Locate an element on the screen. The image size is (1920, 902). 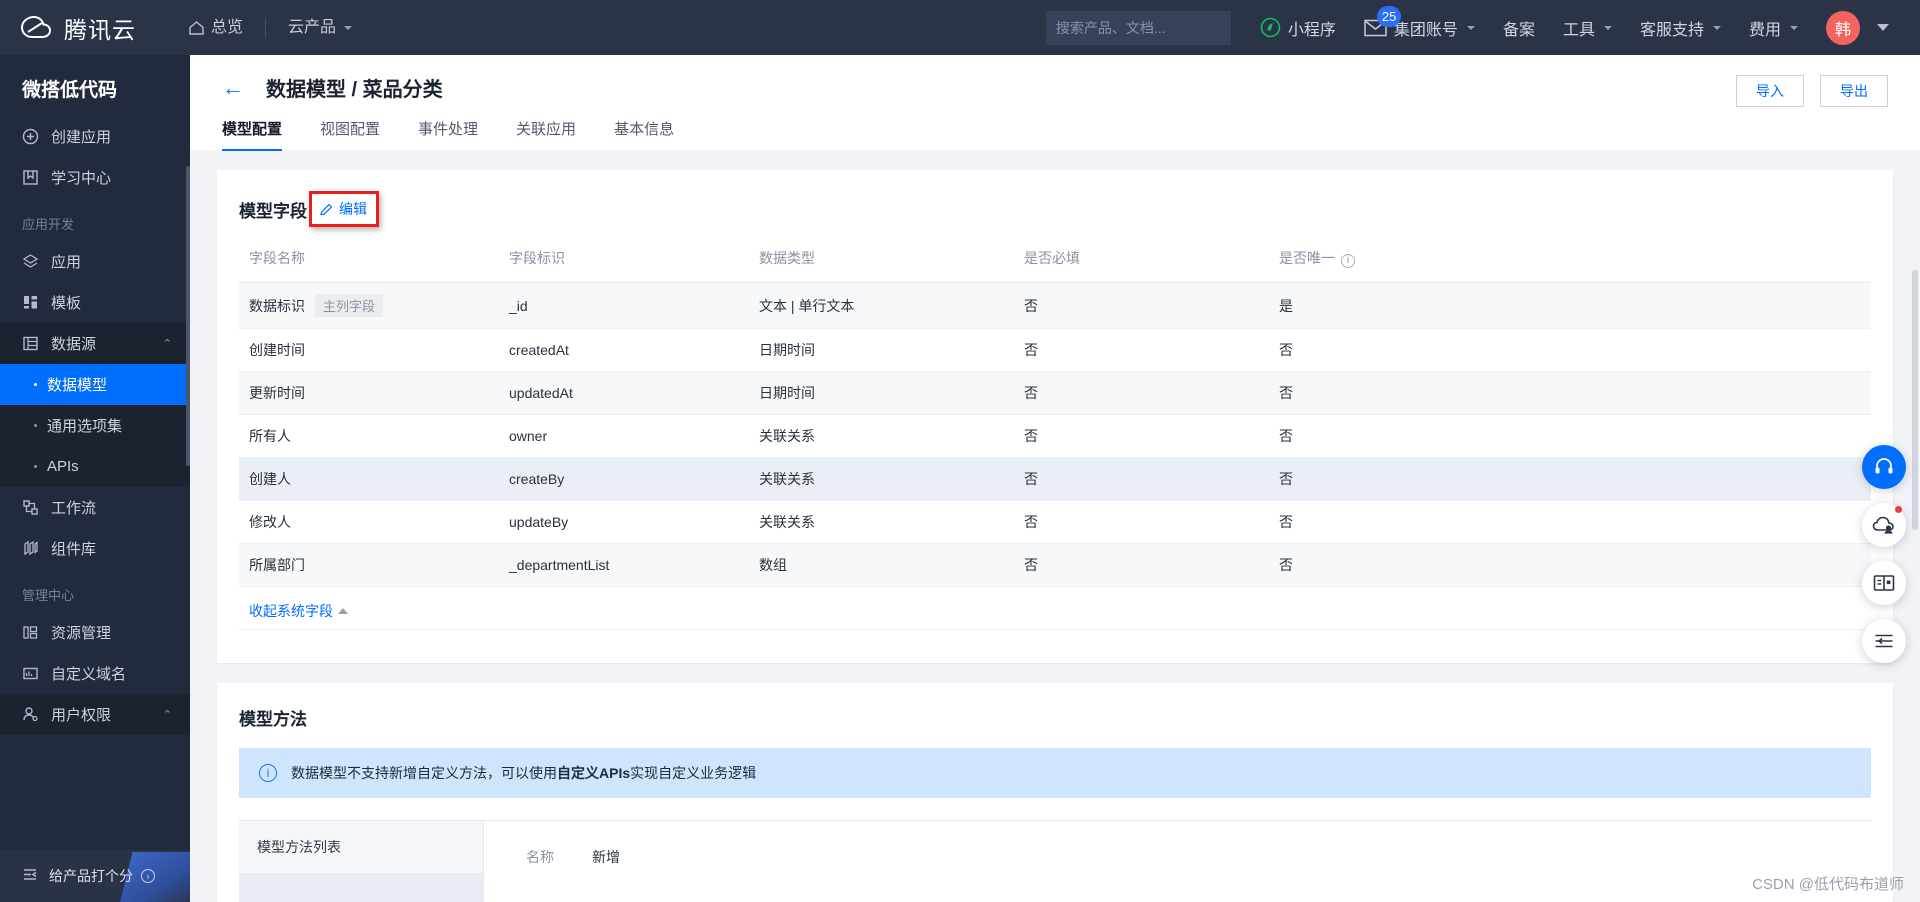
chevron-down-icon is located at coordinates (1883, 27).